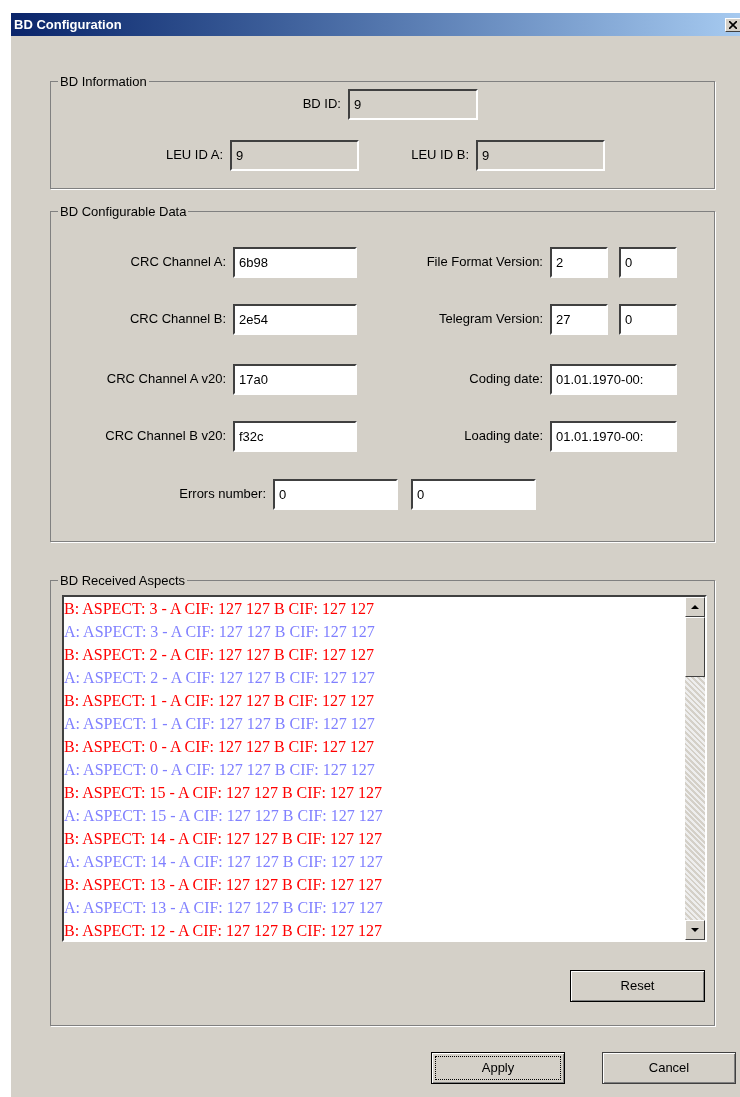 This screenshot has width=740, height=1097. Describe the element at coordinates (194, 155) in the screenshot. I see `field-label: LEU ID A:` at that location.